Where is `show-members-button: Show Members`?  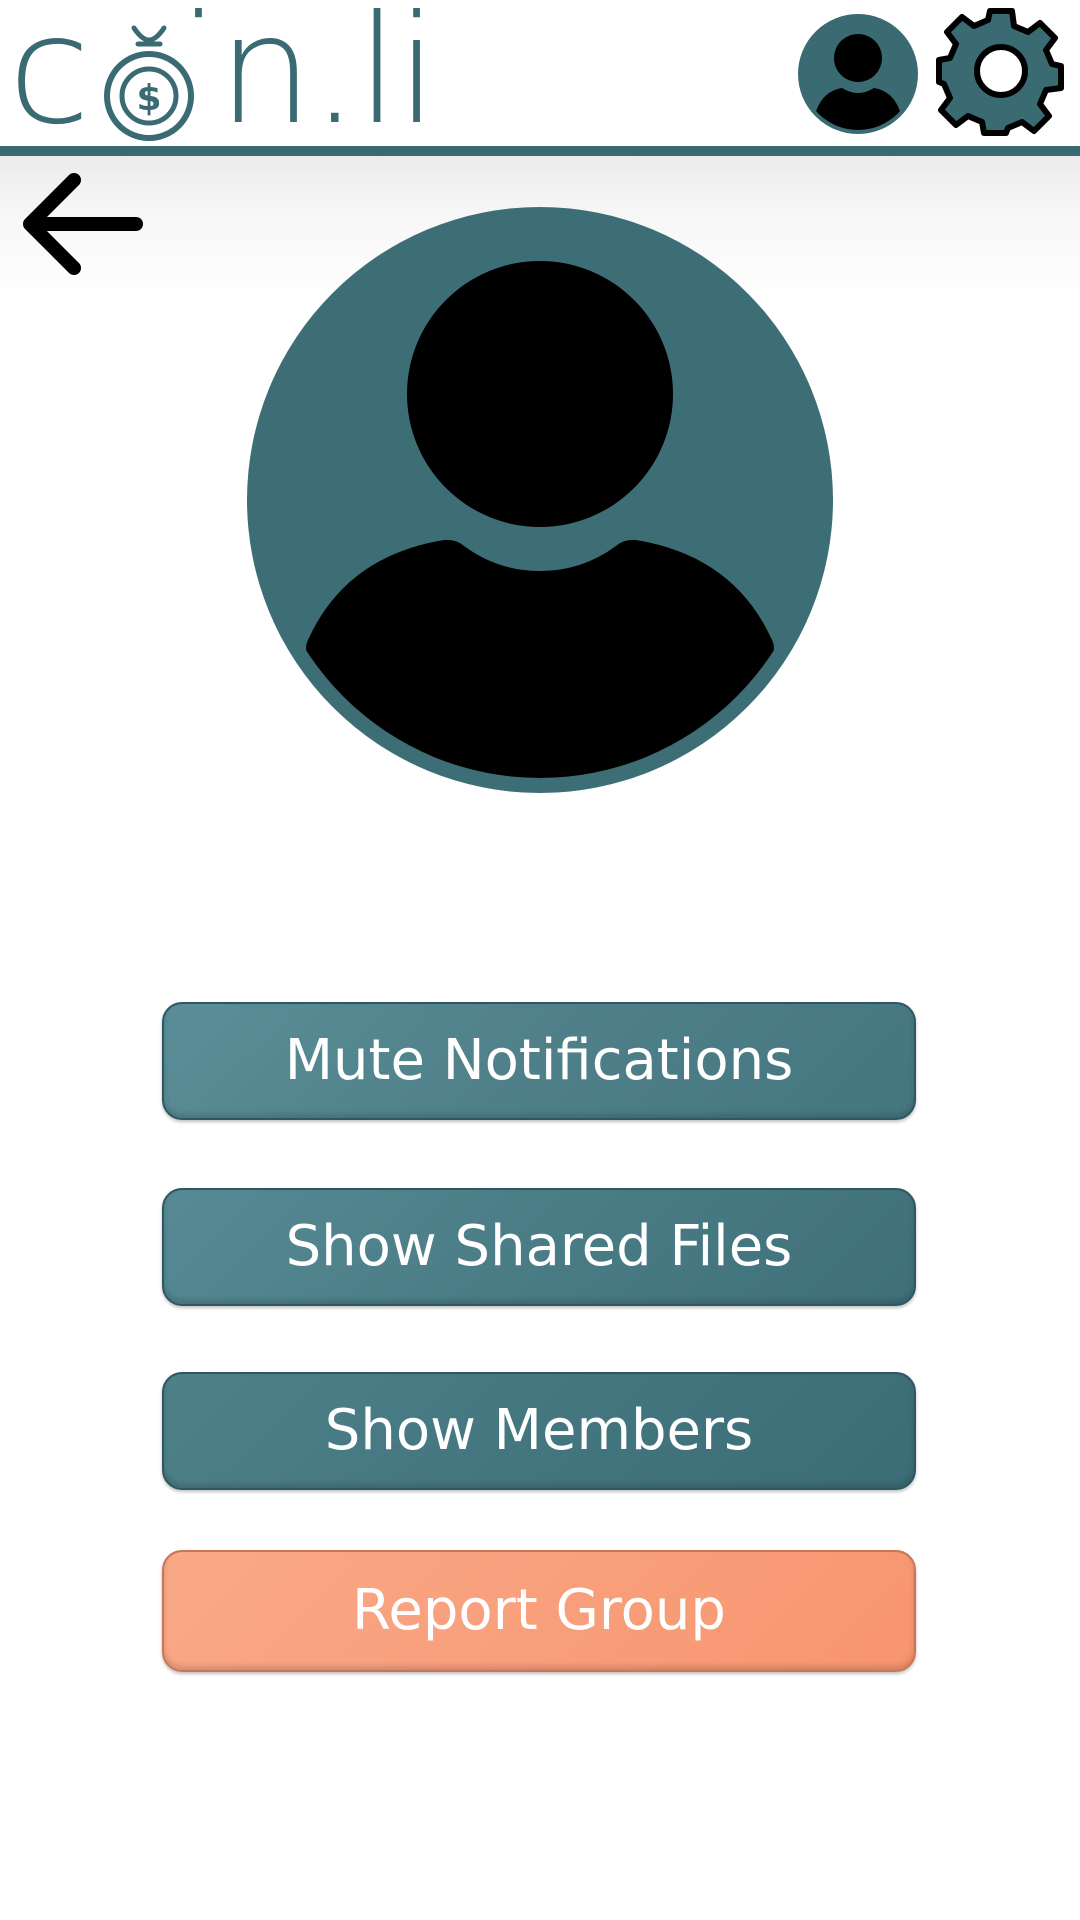
show-members-button: Show Members is located at coordinates (539, 1431).